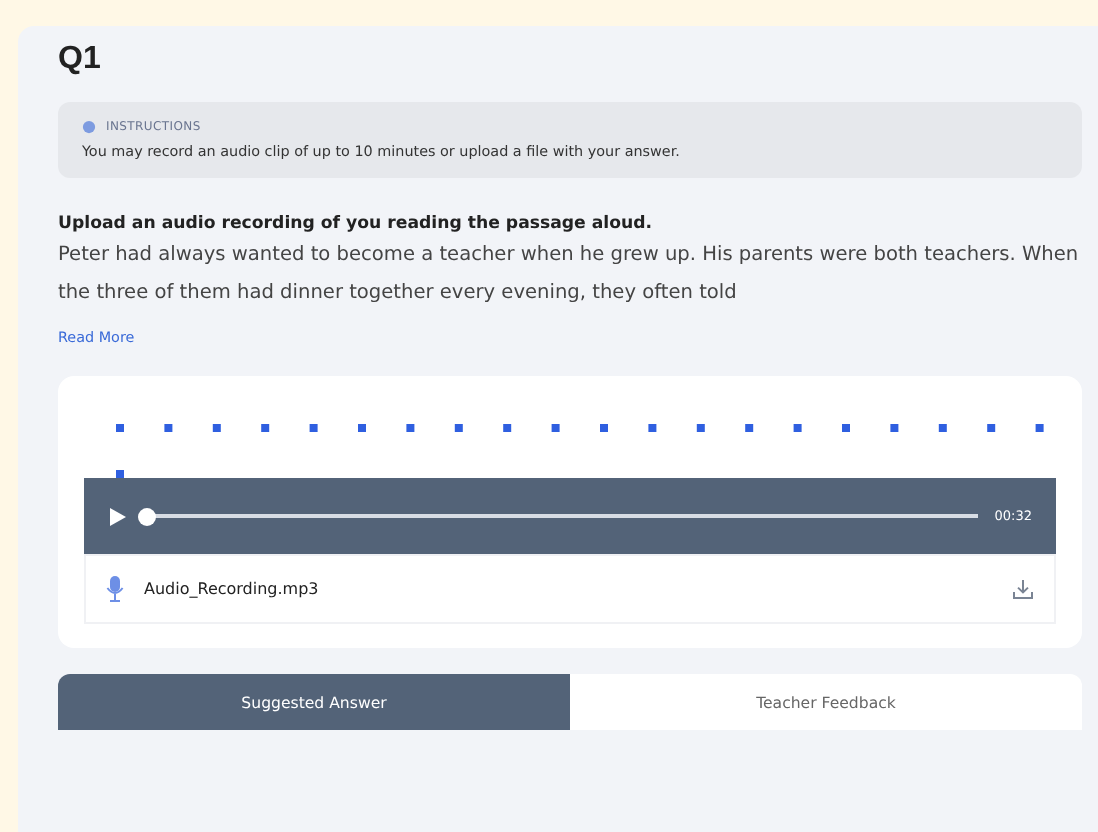  Describe the element at coordinates (569, 275) in the screenshot. I see `passage-text: Peter had always wanted to become a teacher when he grew up. His parents were both teachers. When the three of them had dinner together every evening, they often told` at that location.